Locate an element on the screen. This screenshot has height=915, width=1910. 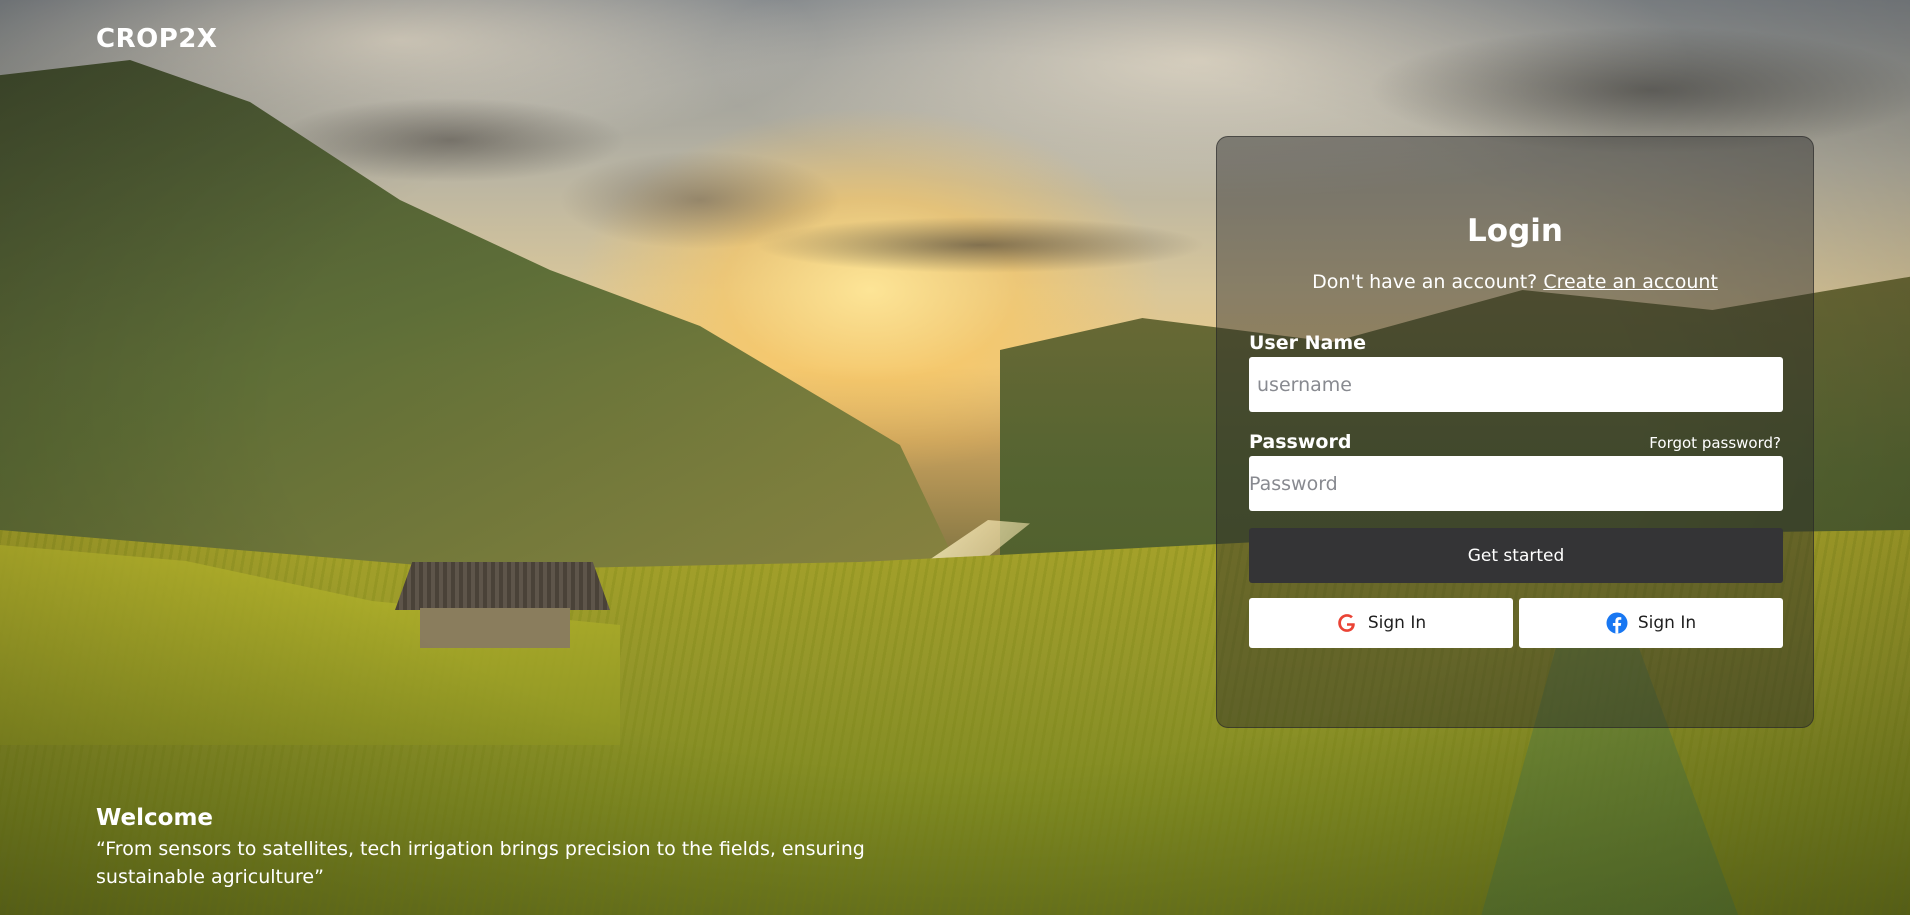
facebook-signin-button: Sign In is located at coordinates (1651, 623).